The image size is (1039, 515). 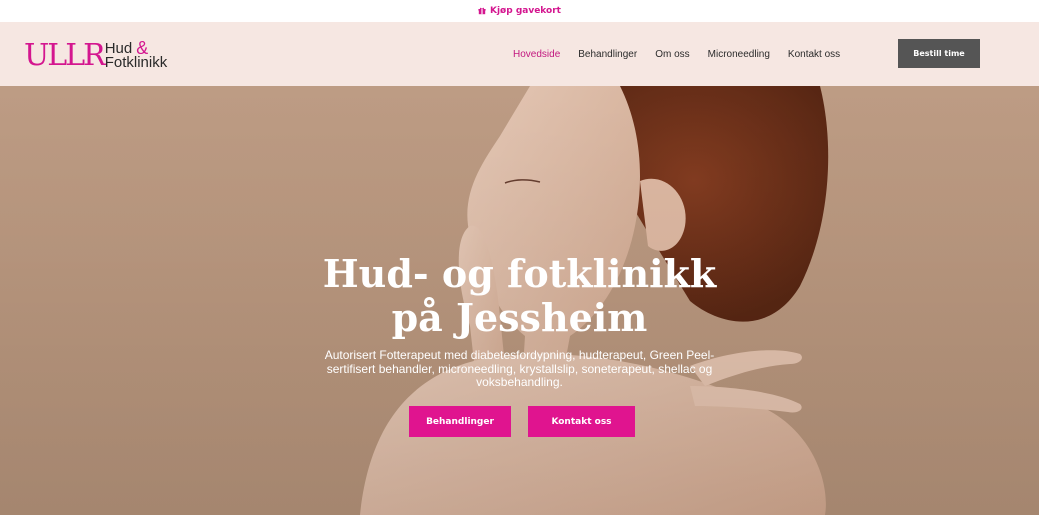 I want to click on gift-card-link: Kjøp gavekort, so click(x=519, y=11).